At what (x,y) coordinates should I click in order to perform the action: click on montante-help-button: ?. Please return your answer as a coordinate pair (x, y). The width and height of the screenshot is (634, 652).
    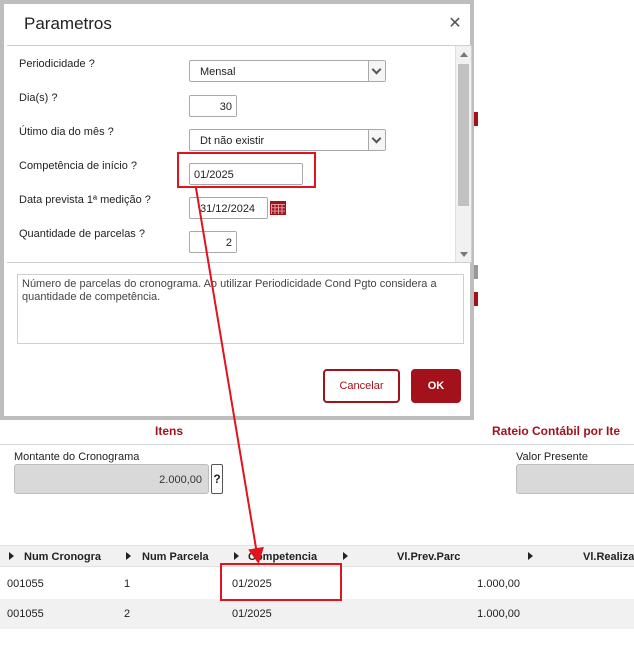
    Looking at the image, I should click on (217, 479).